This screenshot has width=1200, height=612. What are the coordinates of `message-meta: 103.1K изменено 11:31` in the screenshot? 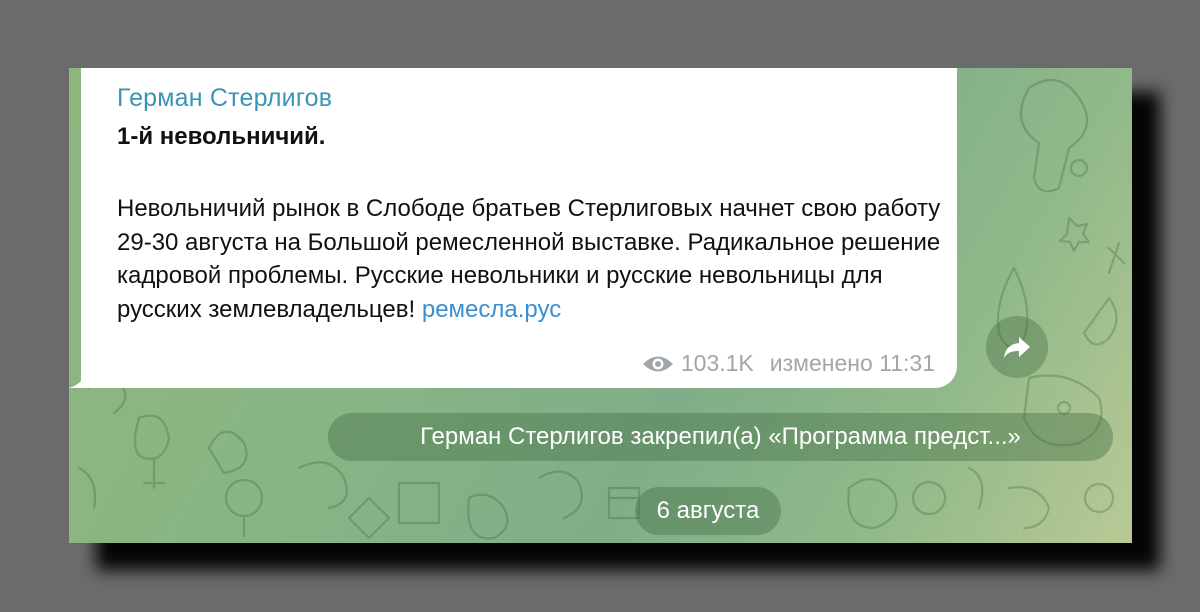 It's located at (788, 363).